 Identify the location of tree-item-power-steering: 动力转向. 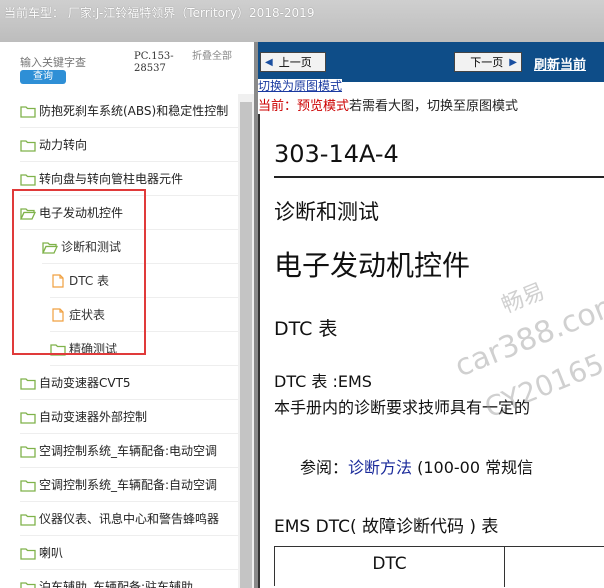
(129, 145).